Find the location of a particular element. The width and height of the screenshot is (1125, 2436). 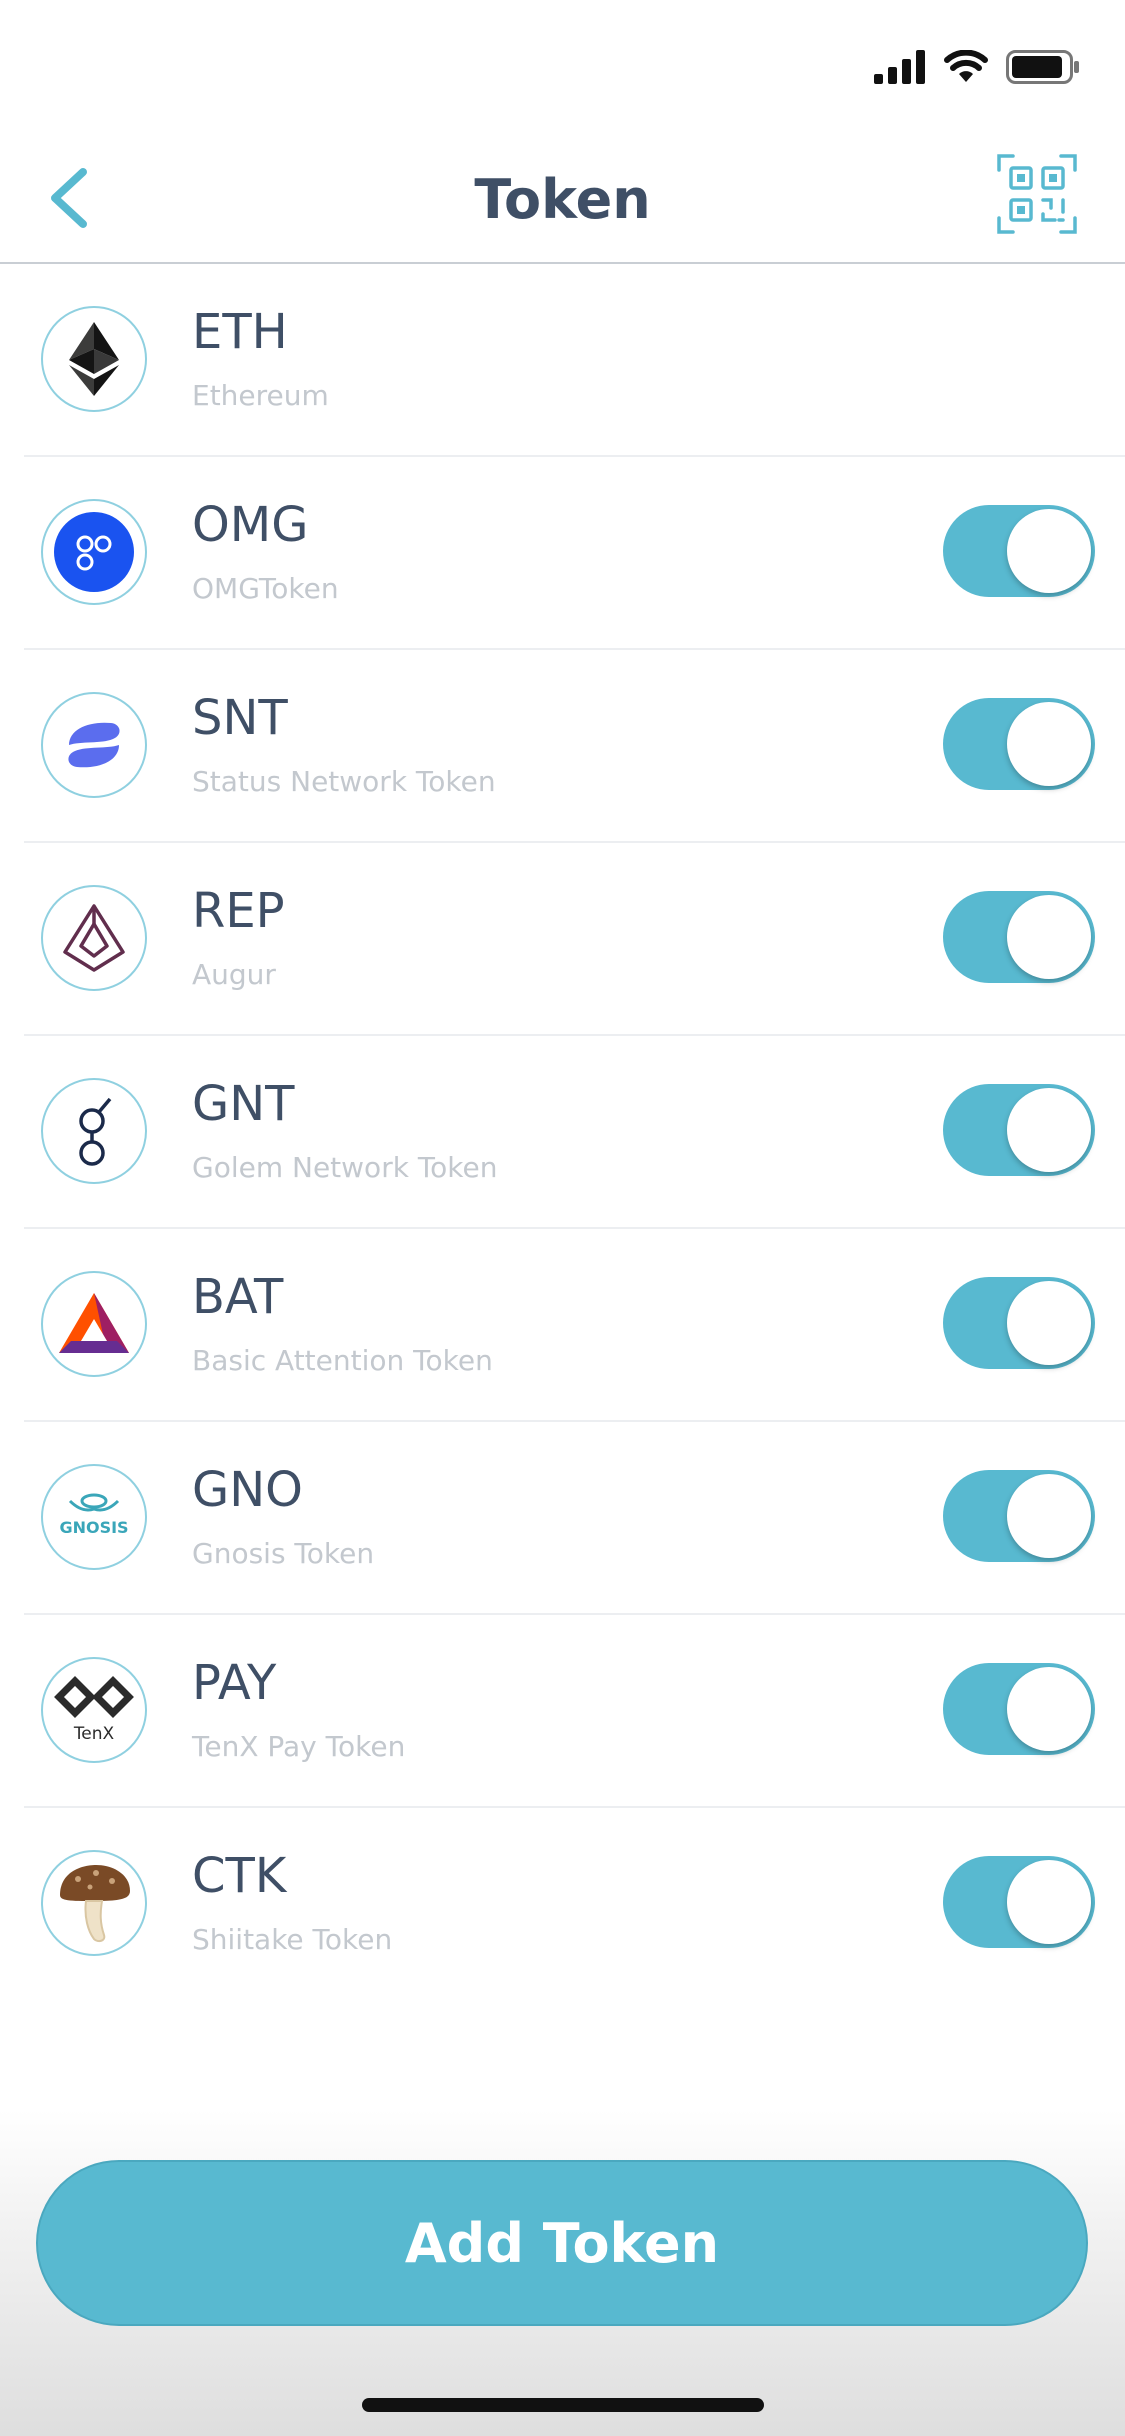

status-logo-icon is located at coordinates (94, 745).